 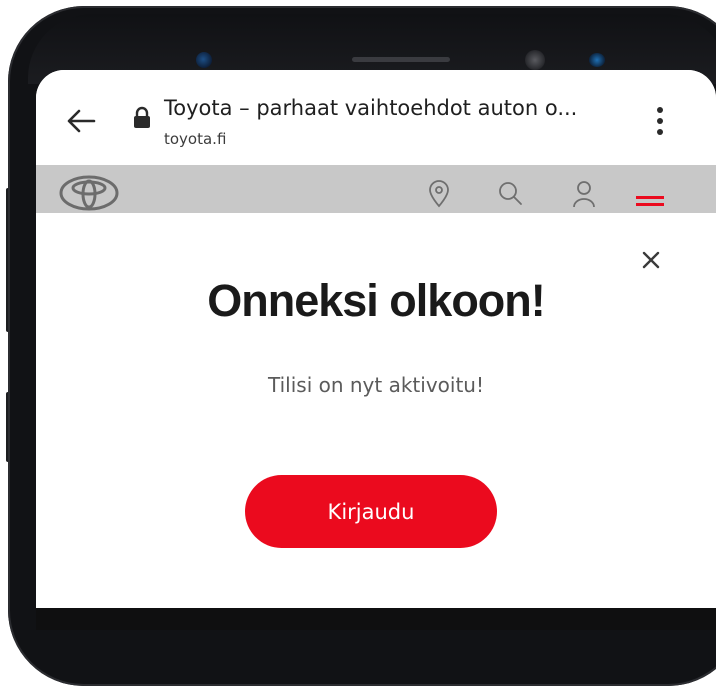 What do you see at coordinates (89, 193) in the screenshot?
I see `toyota-logo` at bounding box center [89, 193].